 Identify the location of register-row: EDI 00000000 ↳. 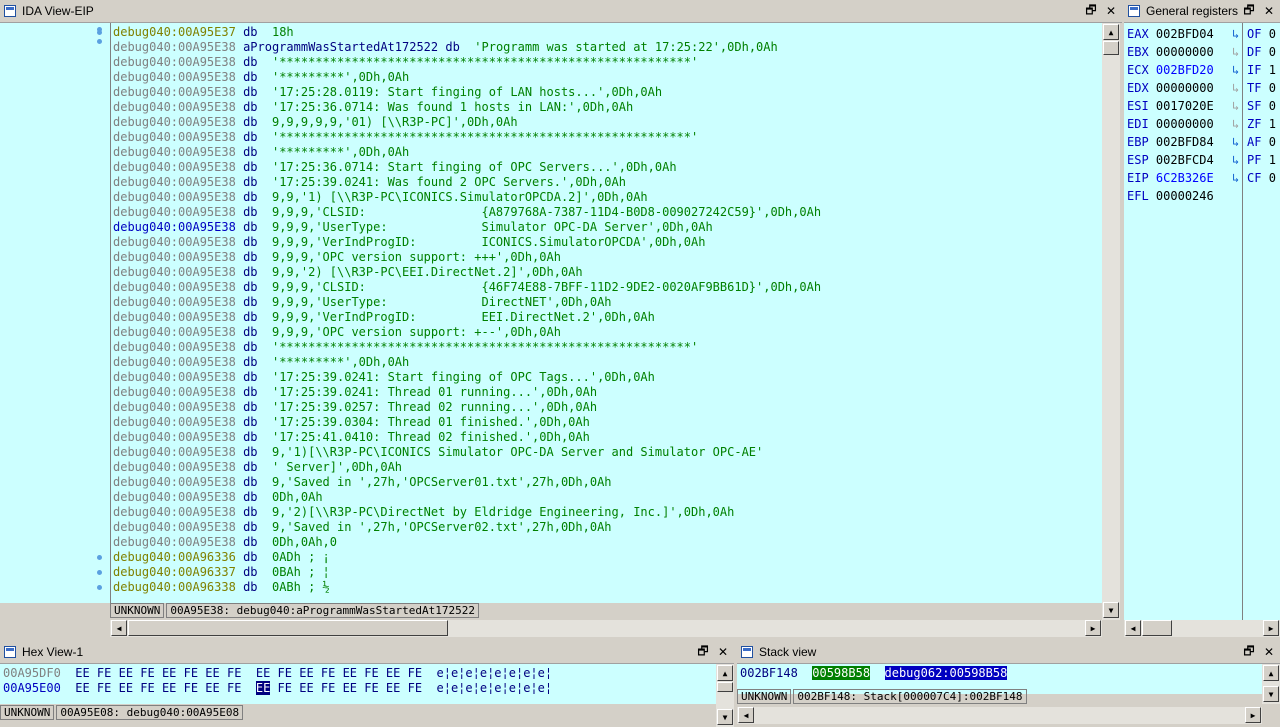
(1186, 124).